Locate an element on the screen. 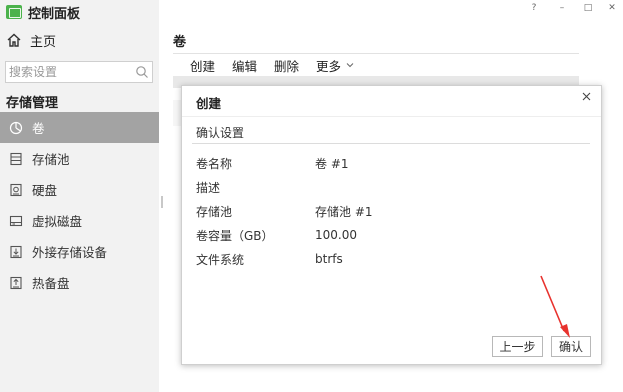 The height and width of the screenshot is (392, 623). search-input is located at coordinates (68, 72).